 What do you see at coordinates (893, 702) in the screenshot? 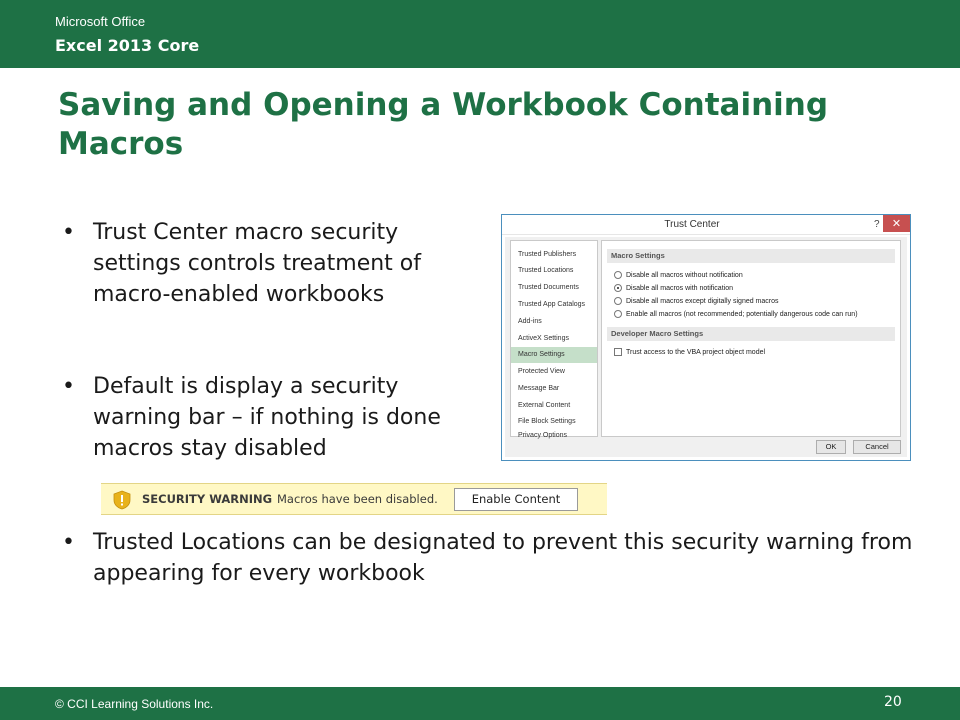
I see `page-number: 20` at bounding box center [893, 702].